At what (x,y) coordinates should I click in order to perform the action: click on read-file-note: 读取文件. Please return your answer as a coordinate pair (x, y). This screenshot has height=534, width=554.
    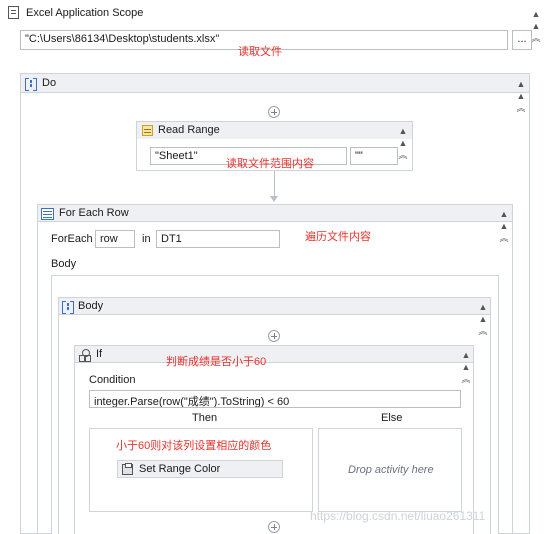
    Looking at the image, I should click on (260, 52).